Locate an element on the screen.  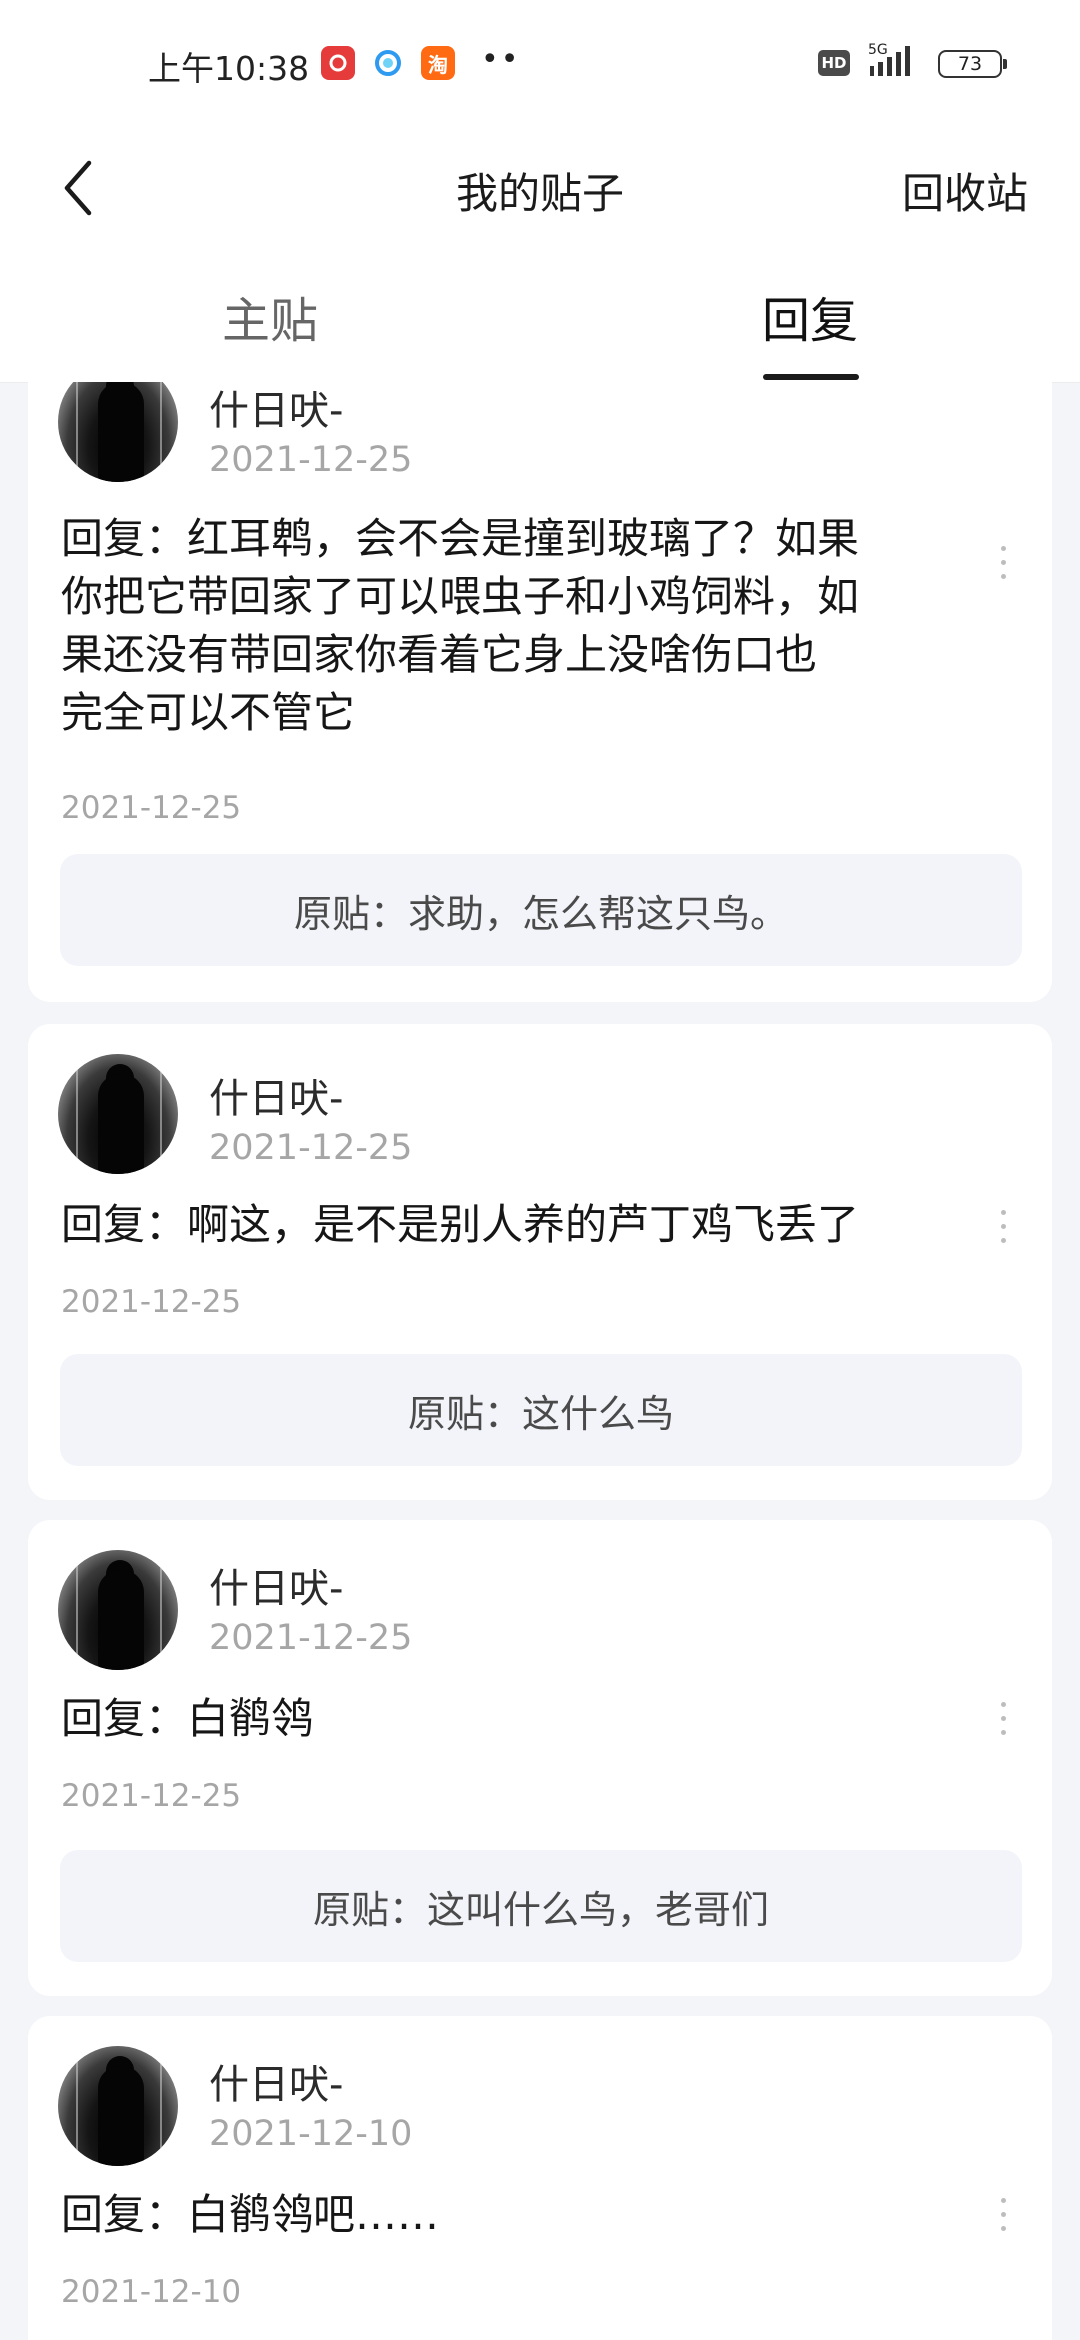
reply-text-line: 回复：红耳鹎，会不会是撞到玻璃了？如果 is located at coordinates (460, 538).